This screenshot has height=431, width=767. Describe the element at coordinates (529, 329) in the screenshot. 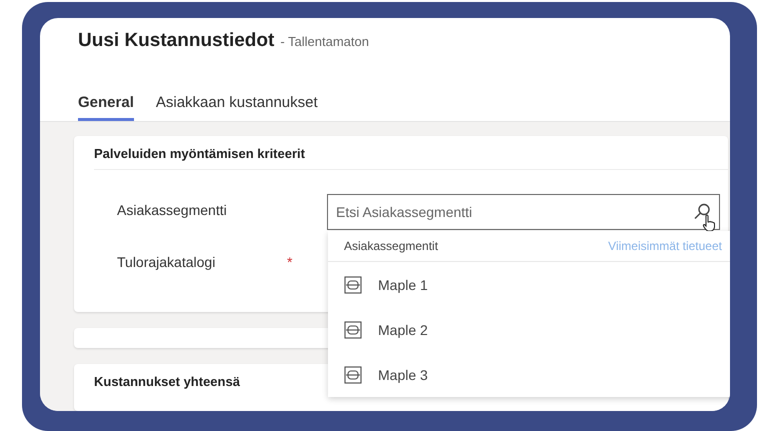

I see `dropdown-item: Maple 2` at that location.